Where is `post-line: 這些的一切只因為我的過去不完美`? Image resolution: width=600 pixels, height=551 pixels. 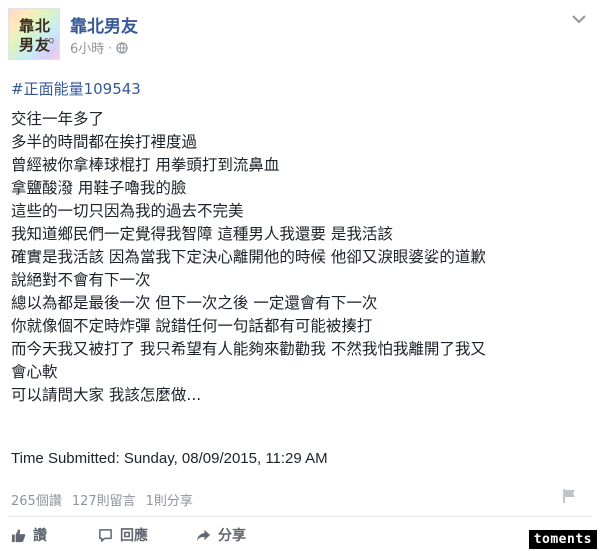
post-line: 這些的一切只因為我的過去不完美 is located at coordinates (127, 211).